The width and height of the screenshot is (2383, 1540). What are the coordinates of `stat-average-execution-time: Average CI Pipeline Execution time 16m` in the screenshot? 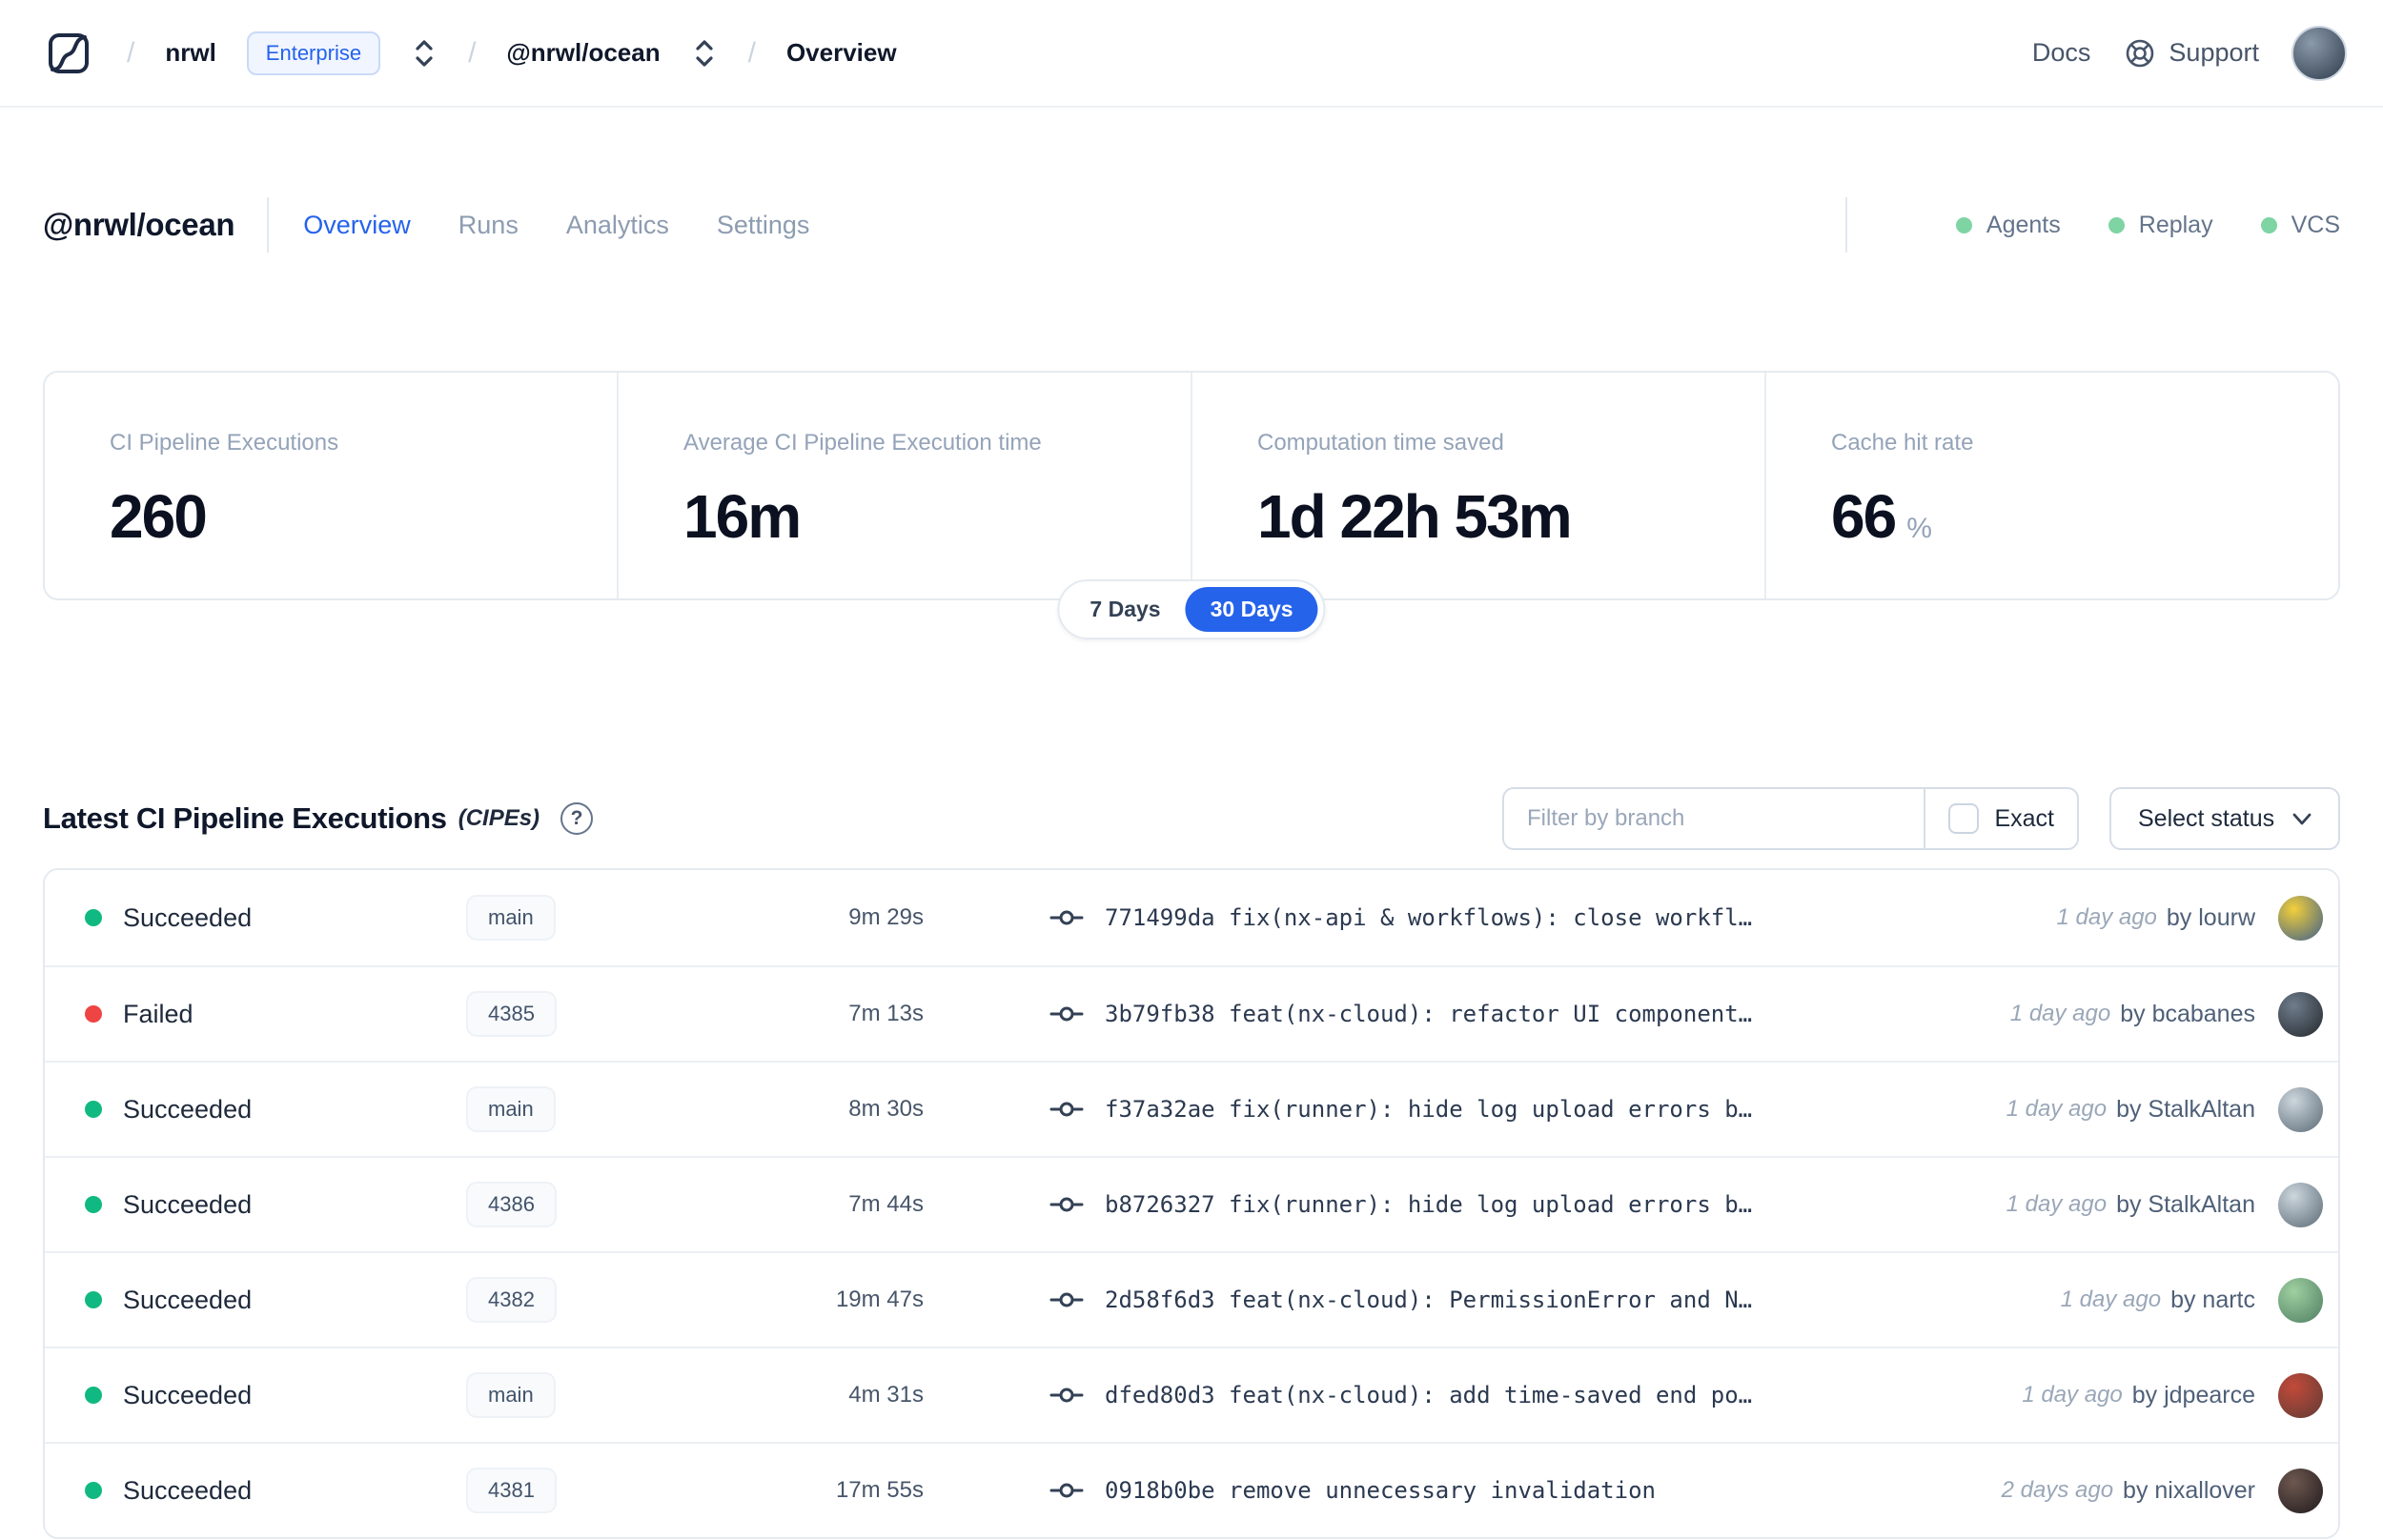 It's located at (904, 485).